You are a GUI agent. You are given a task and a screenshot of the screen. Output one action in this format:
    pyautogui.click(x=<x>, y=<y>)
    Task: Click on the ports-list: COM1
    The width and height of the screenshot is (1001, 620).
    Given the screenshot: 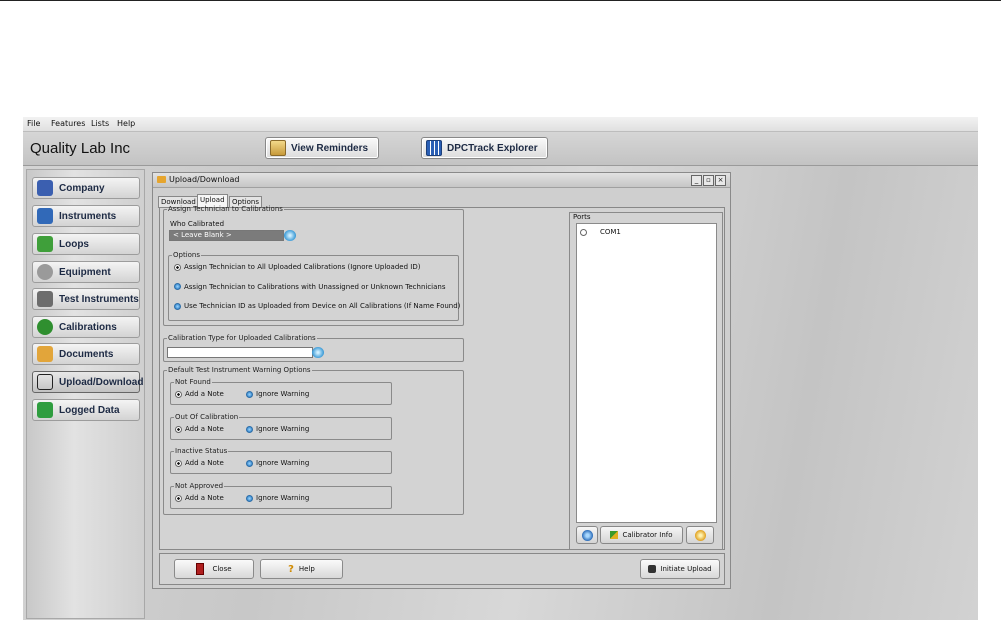 What is the action you would take?
    pyautogui.click(x=646, y=373)
    